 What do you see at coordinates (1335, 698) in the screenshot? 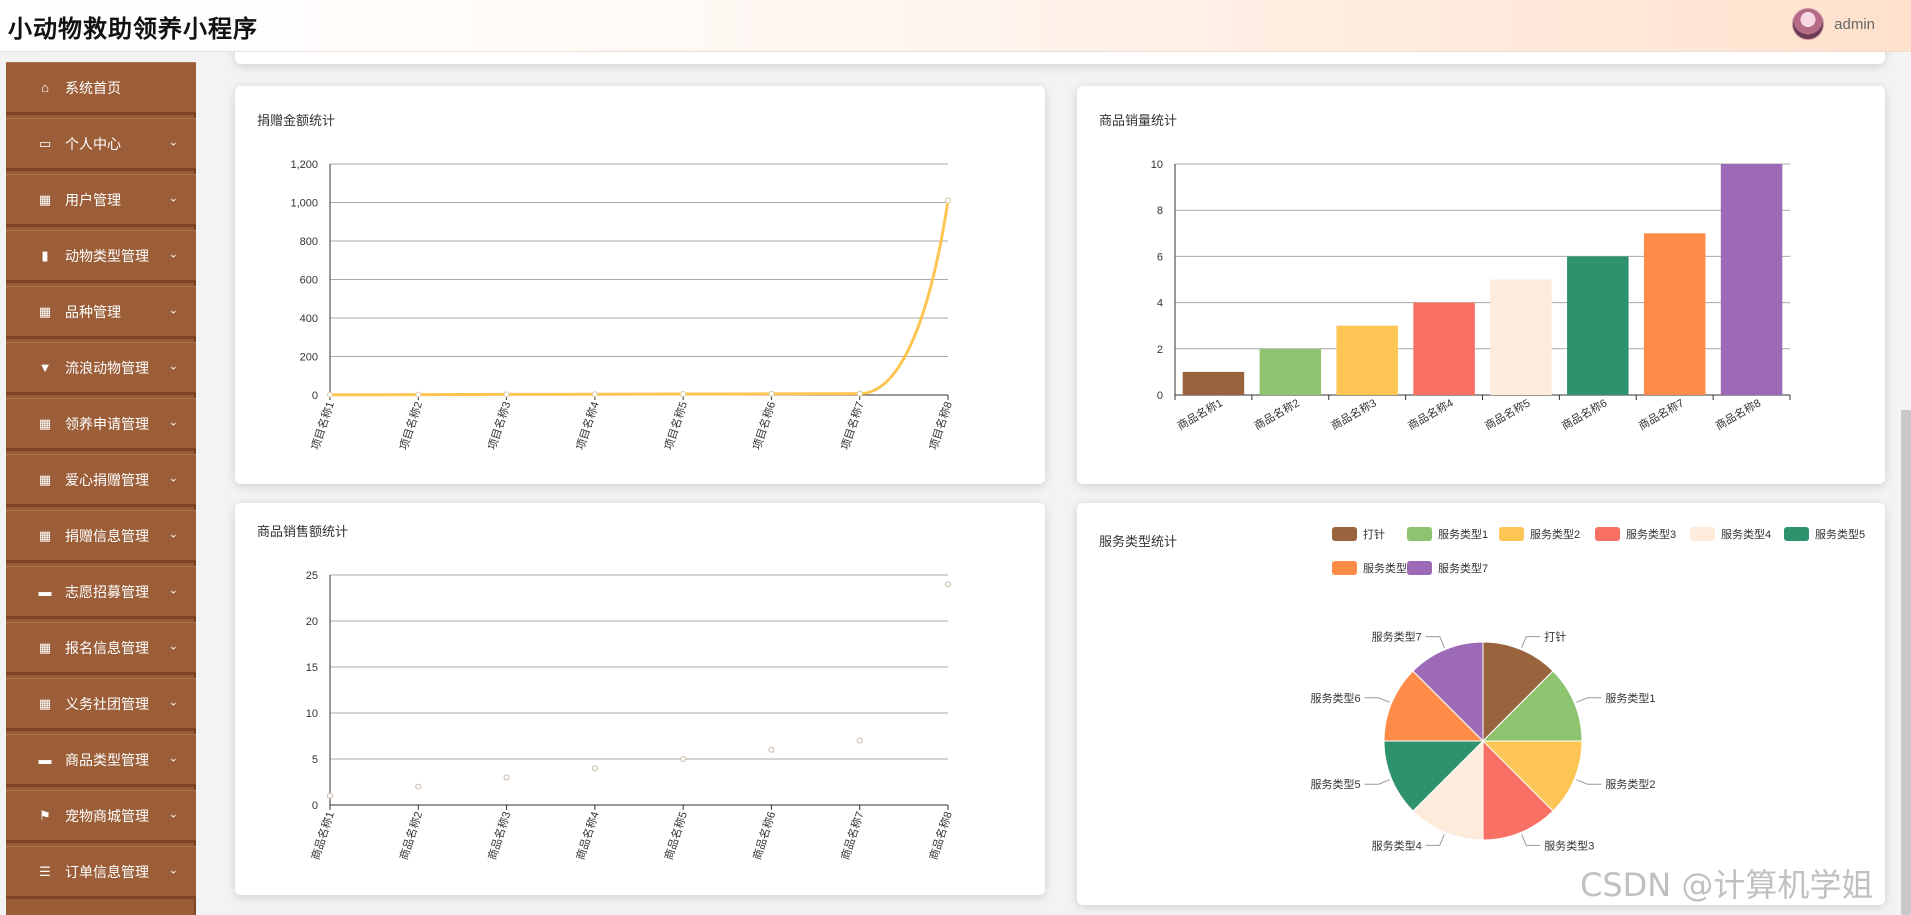
I see `pie-slice-label: 服务类型6` at bounding box center [1335, 698].